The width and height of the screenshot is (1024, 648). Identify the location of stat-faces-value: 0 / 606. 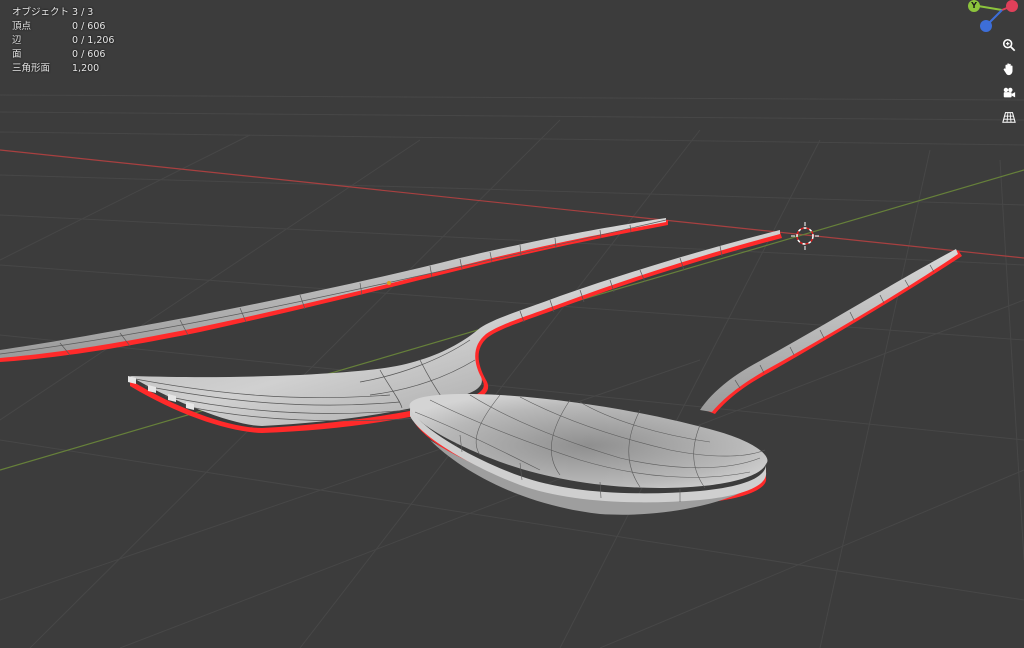
(89, 54).